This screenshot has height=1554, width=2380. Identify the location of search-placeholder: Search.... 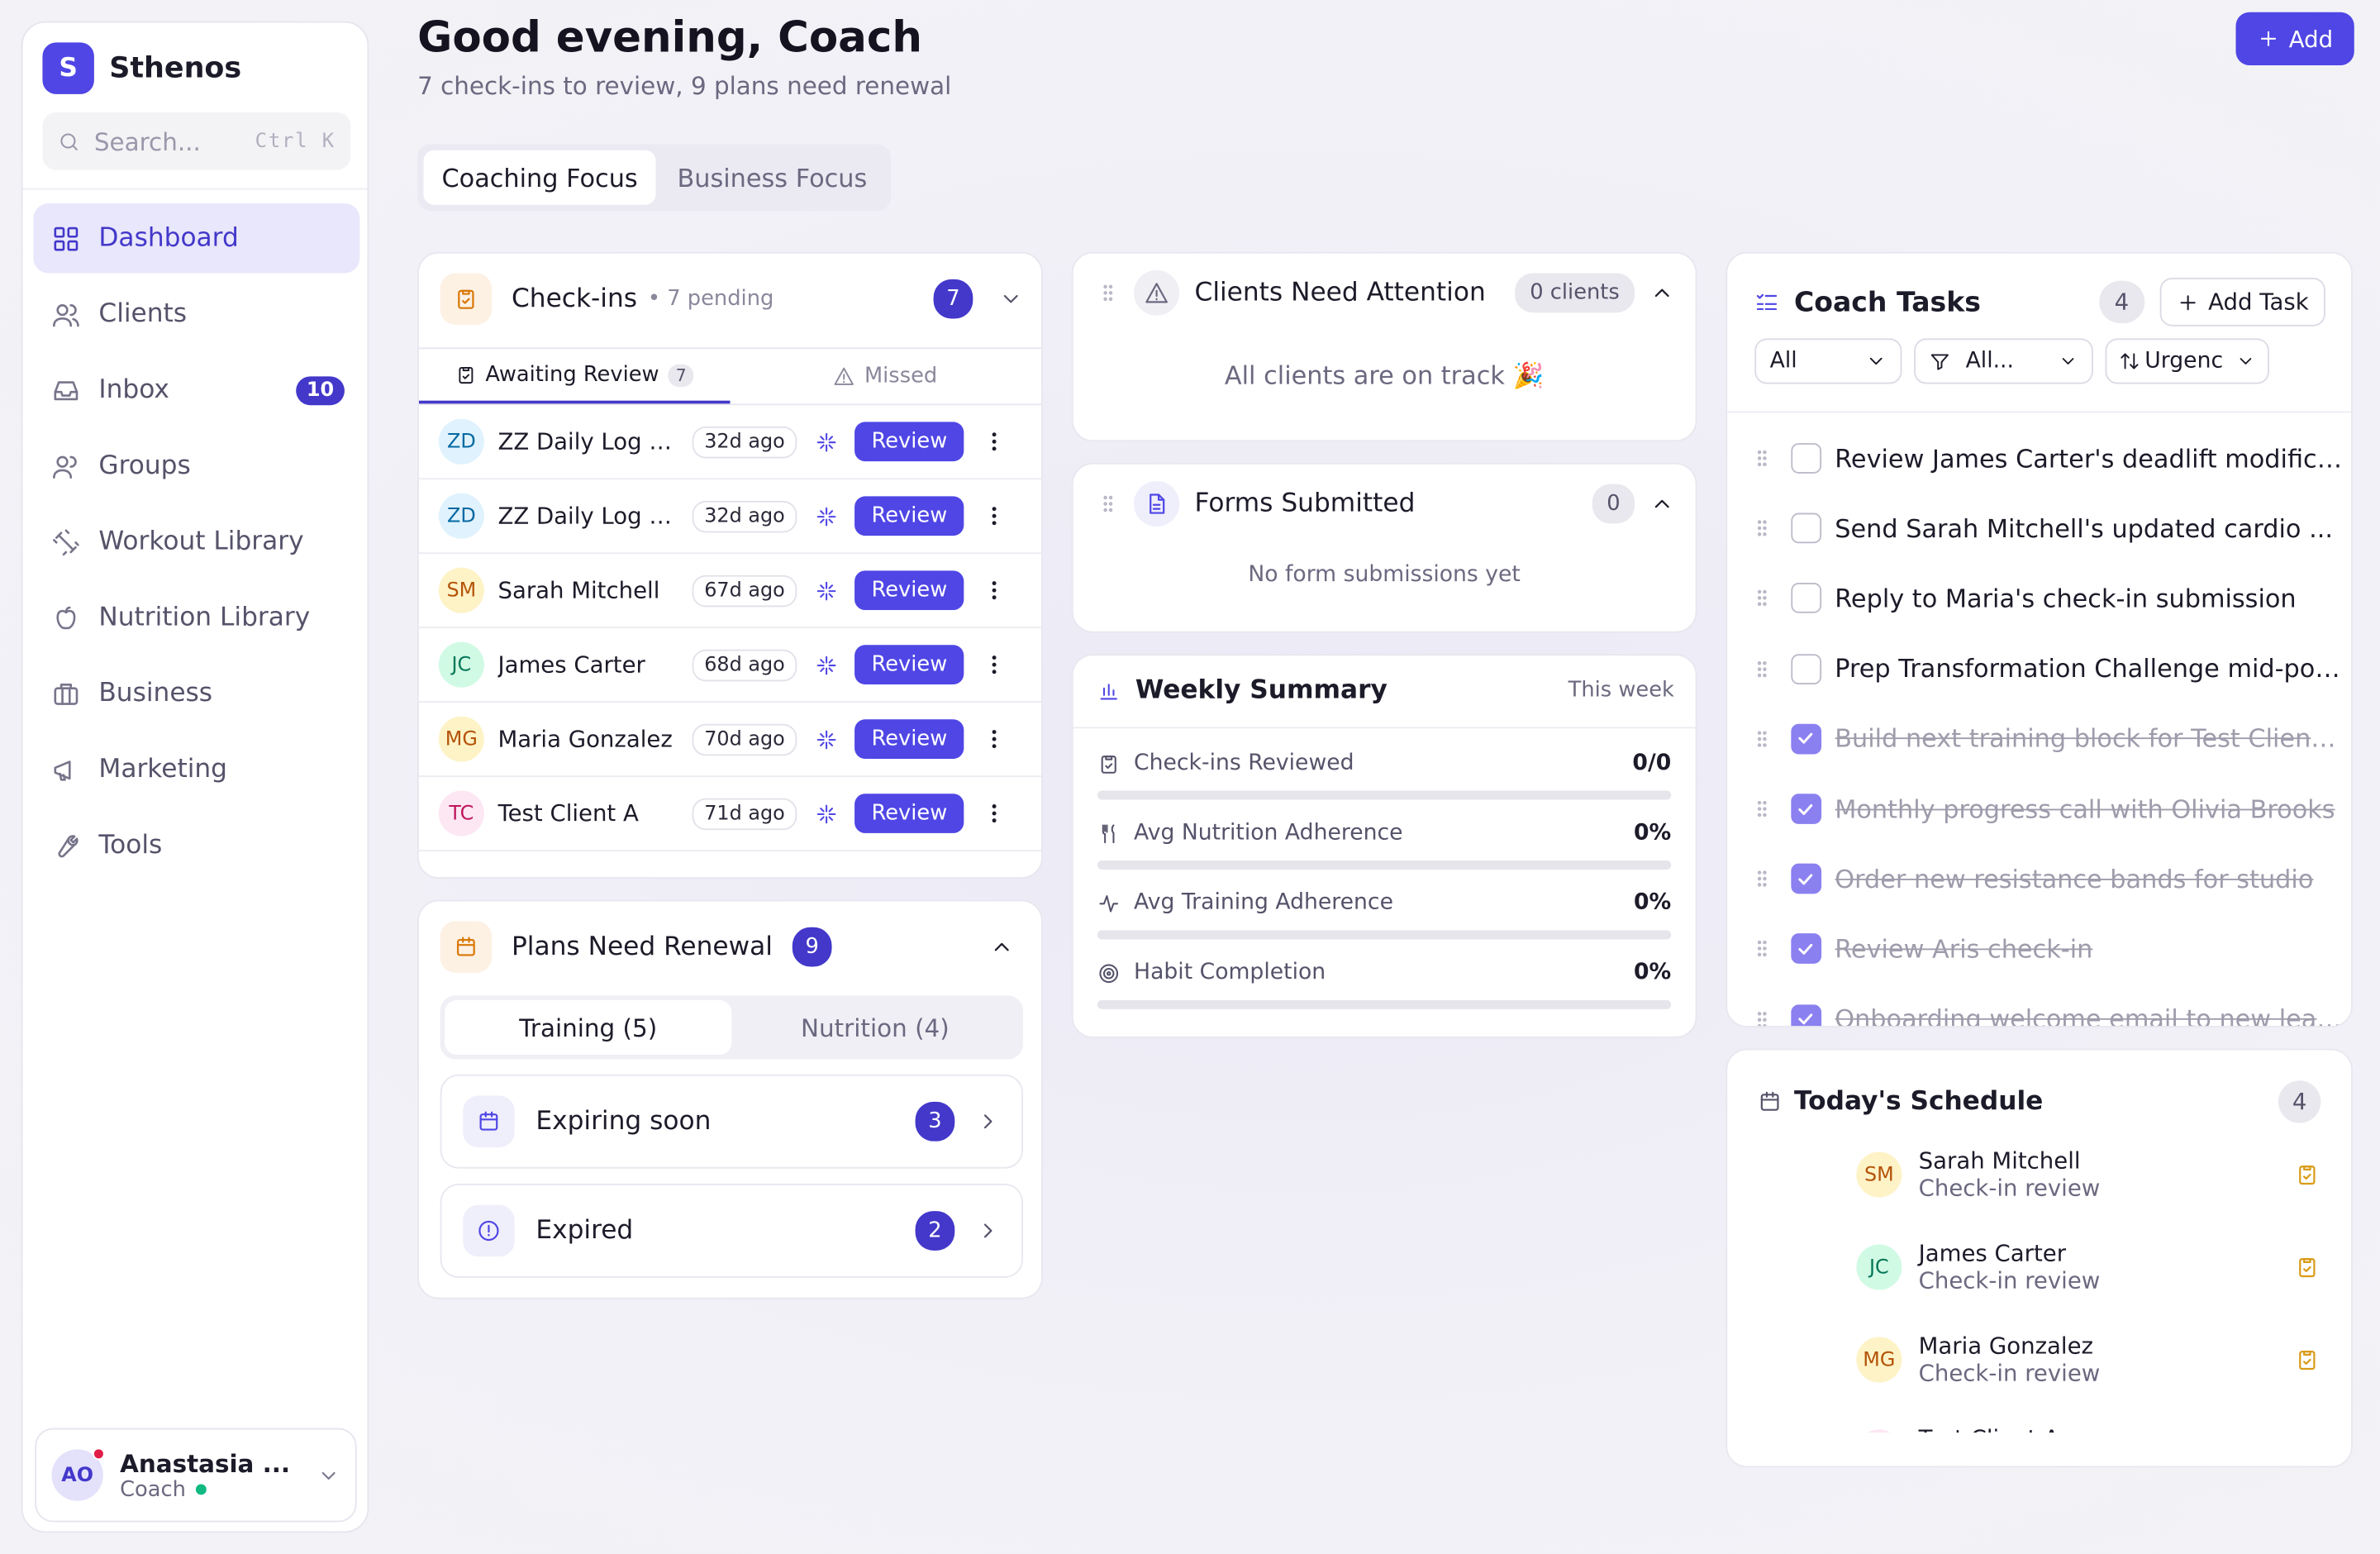
(147, 141).